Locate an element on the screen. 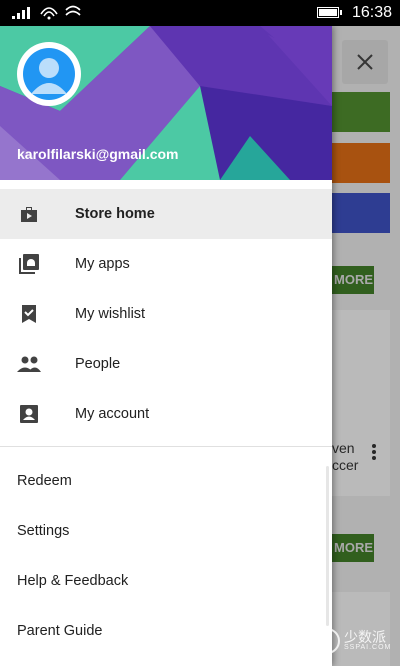 The image size is (400, 666). avatar is located at coordinates (49, 74).